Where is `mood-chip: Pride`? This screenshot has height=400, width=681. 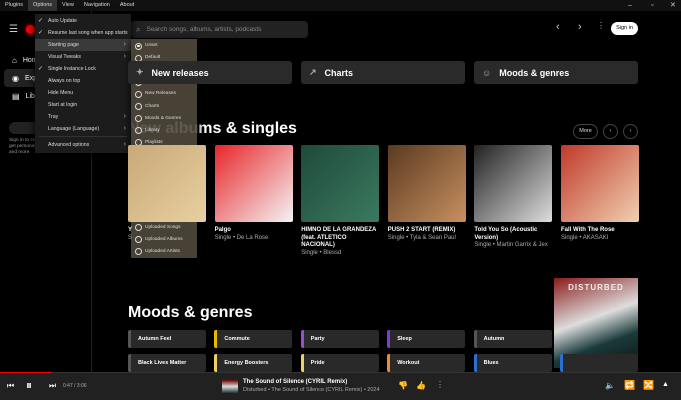 mood-chip: Pride is located at coordinates (339, 363).